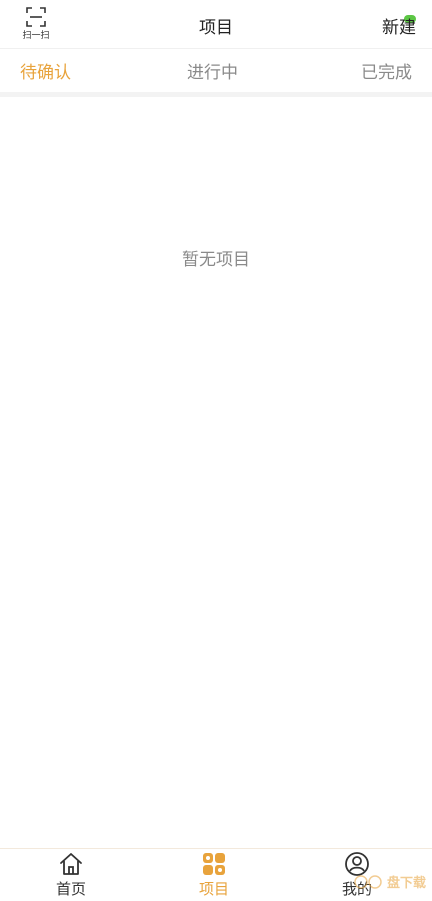 The image size is (432, 901). I want to click on nav-projects: 项目, so click(214, 874).